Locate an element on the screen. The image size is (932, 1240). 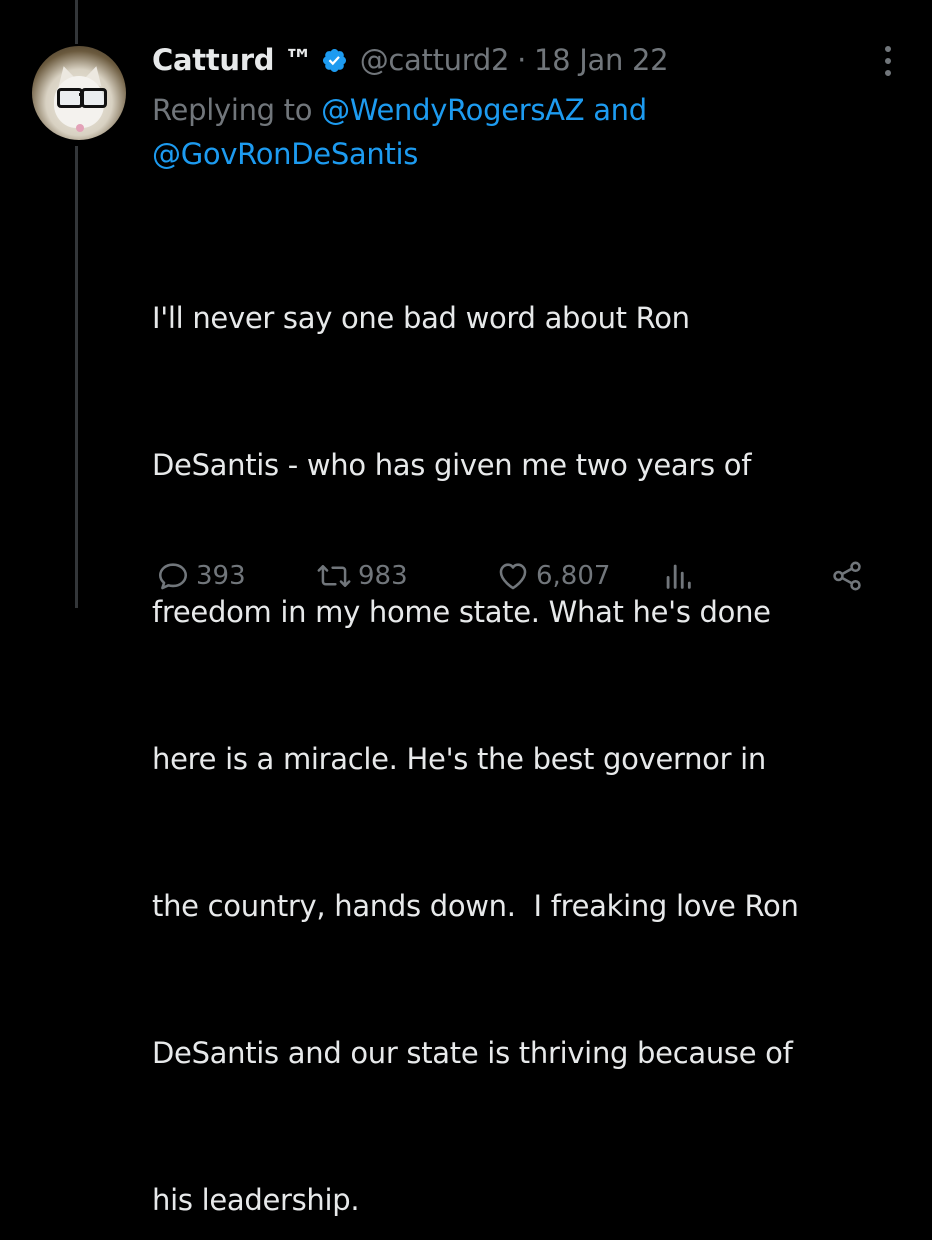
like-button: 6,807 is located at coordinates (553, 576).